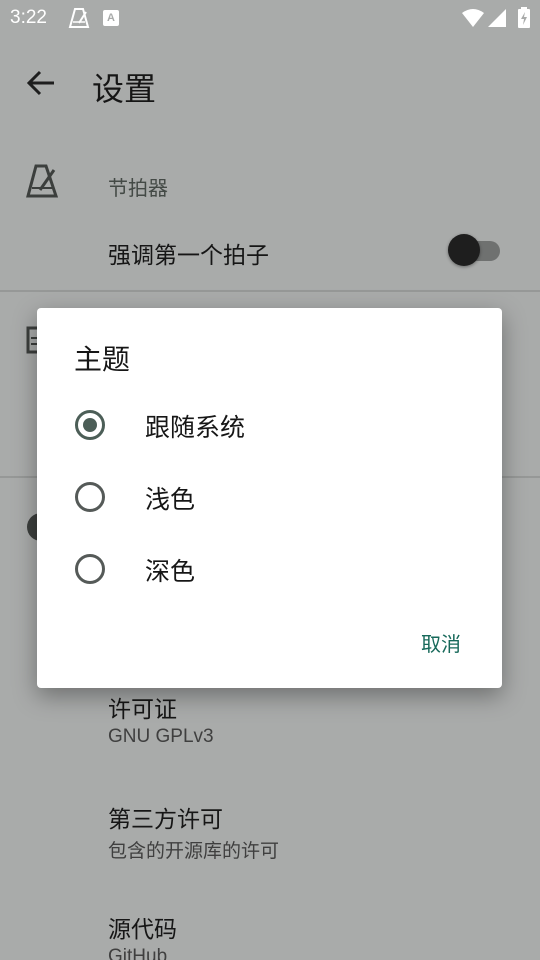 This screenshot has width=540, height=960. What do you see at coordinates (270, 728) in the screenshot?
I see `pref-license: 许可证 GNU GPLv3` at bounding box center [270, 728].